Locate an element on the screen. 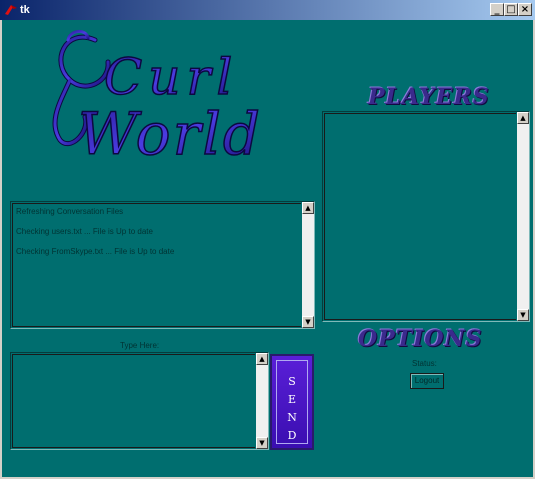 This screenshot has width=535, height=479. curl-world-logo: Curl World is located at coordinates (160, 97).